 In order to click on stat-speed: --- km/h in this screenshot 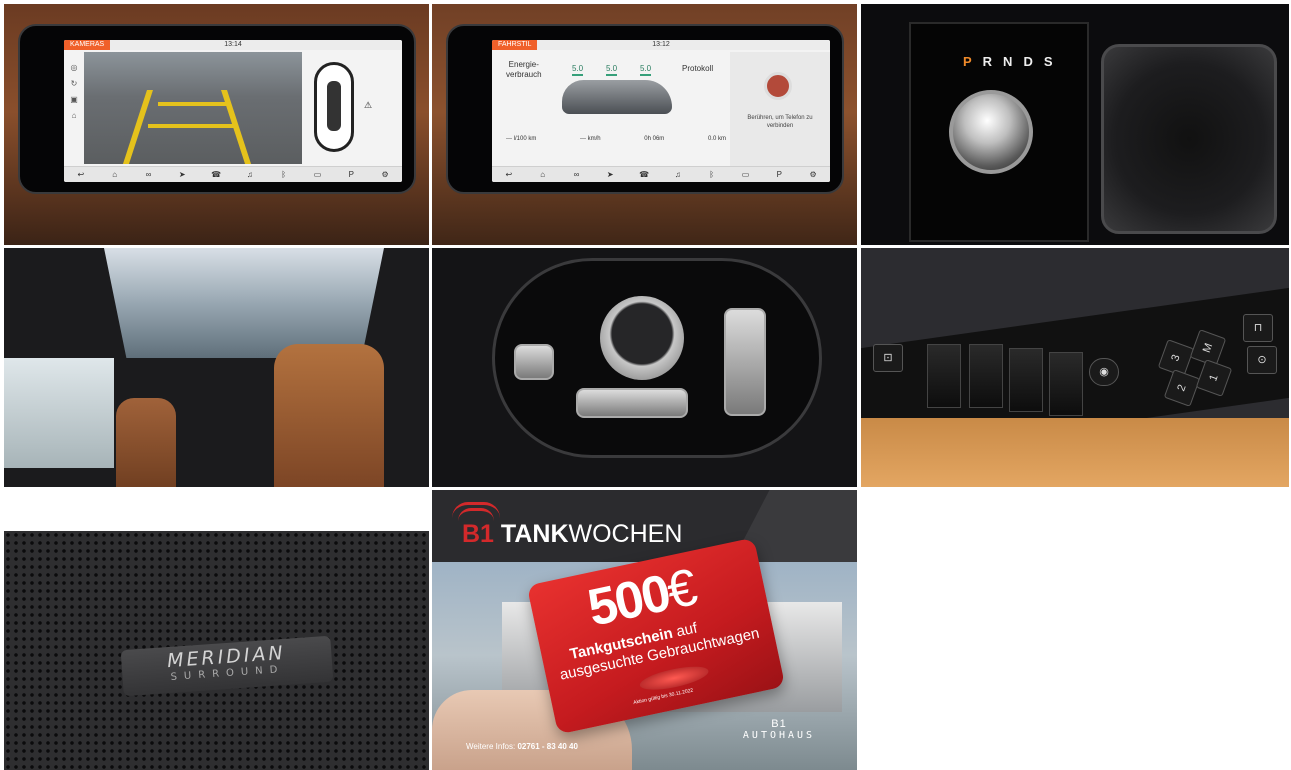, I will do `click(590, 139)`.